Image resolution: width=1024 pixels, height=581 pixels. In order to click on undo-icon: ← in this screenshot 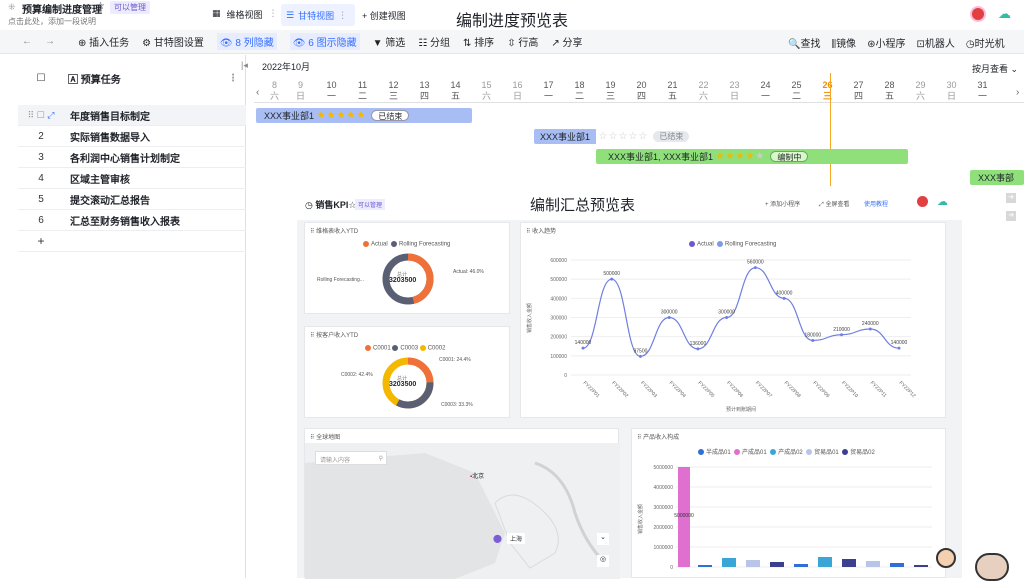, I will do `click(27, 41)`.